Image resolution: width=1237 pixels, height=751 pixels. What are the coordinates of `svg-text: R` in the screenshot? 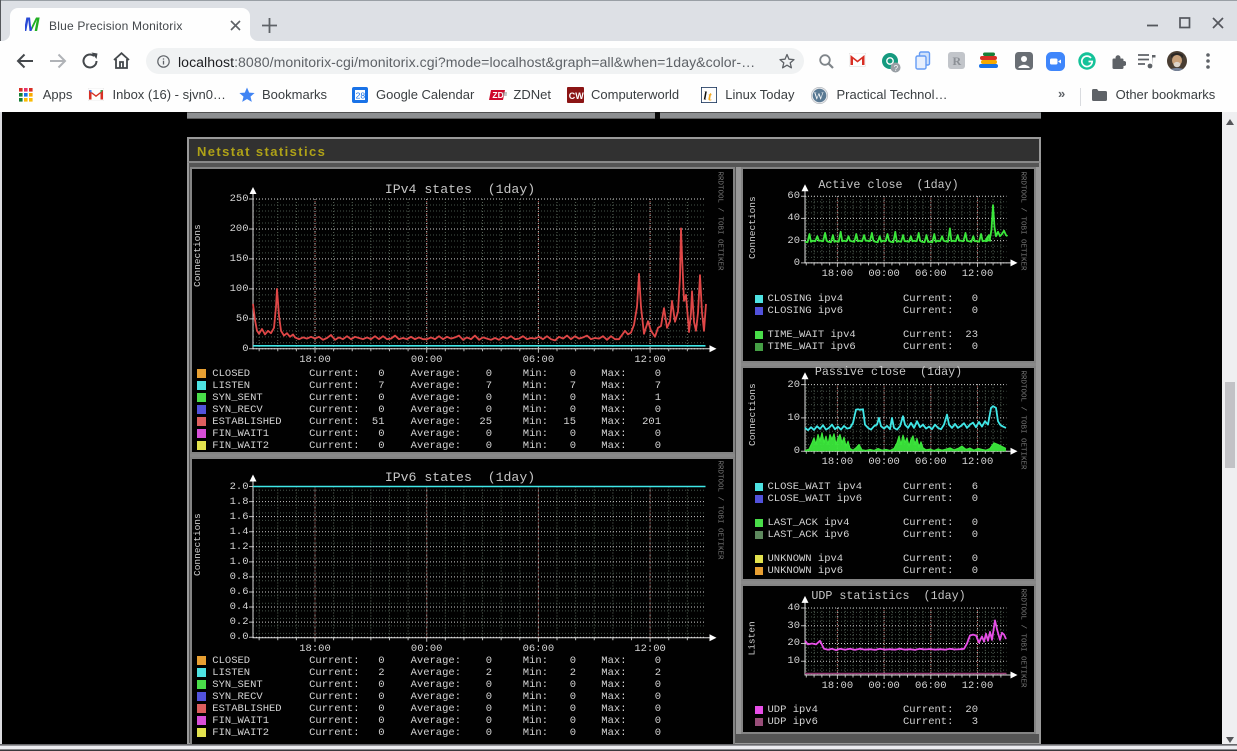 It's located at (957, 61).